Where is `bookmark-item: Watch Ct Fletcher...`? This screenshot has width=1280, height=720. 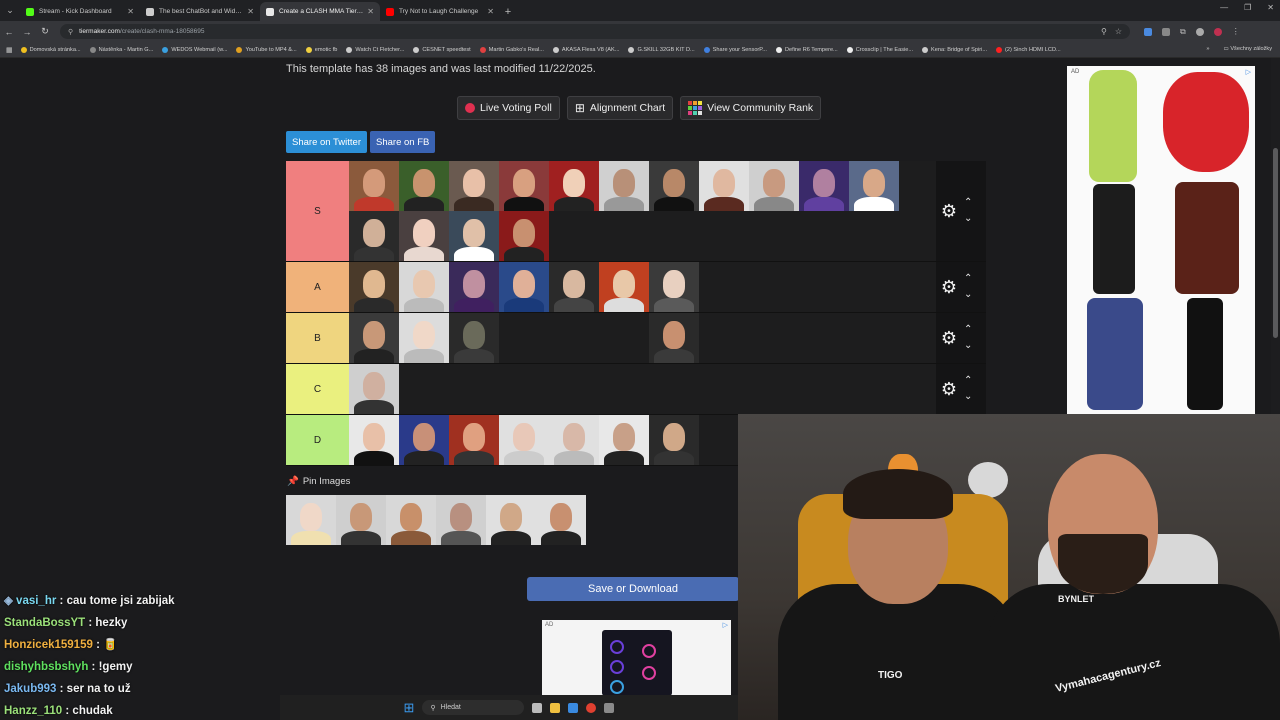
bookmark-item: Watch Ct Fletcher... is located at coordinates (375, 49).